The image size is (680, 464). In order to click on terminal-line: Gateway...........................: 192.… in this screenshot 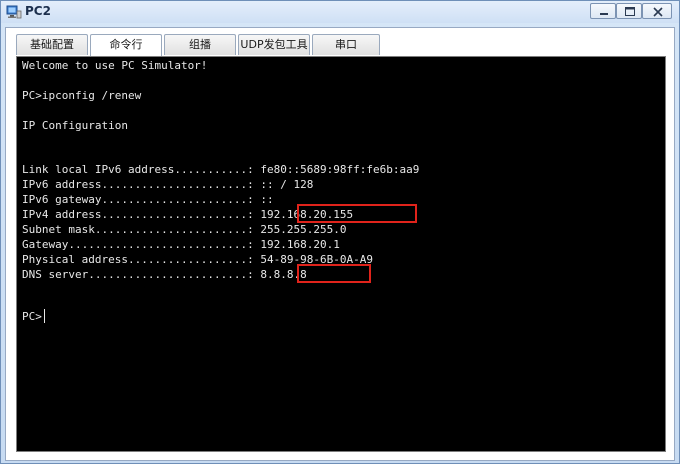, I will do `click(181, 244)`.